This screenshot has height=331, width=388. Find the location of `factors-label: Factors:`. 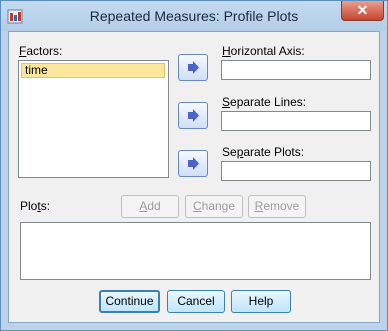

factors-label: Factors: is located at coordinates (41, 51).